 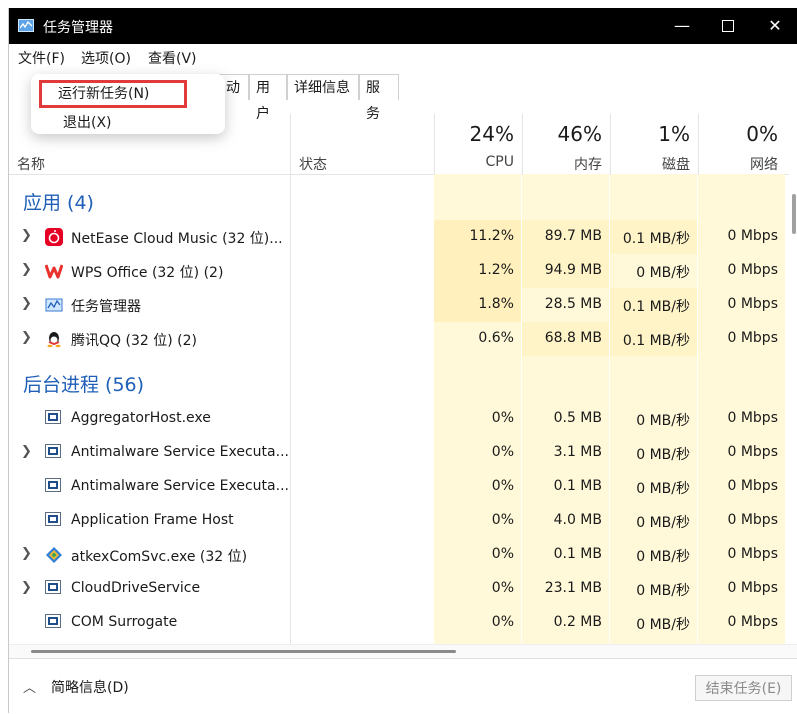 What do you see at coordinates (106, 307) in the screenshot?
I see `process-name: 任务管理器` at bounding box center [106, 307].